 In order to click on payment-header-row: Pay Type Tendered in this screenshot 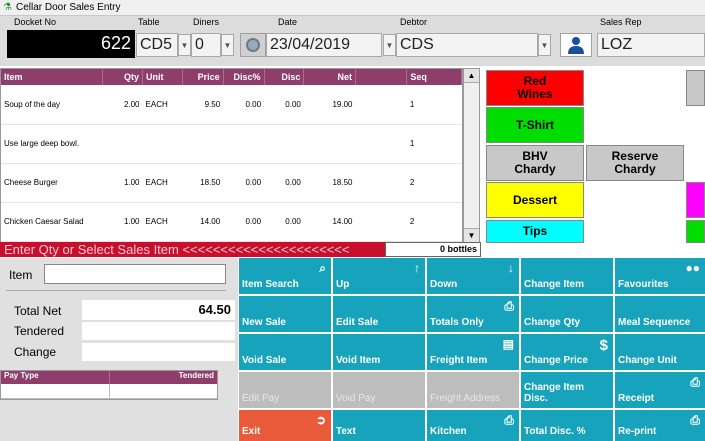, I will do `click(109, 377)`.